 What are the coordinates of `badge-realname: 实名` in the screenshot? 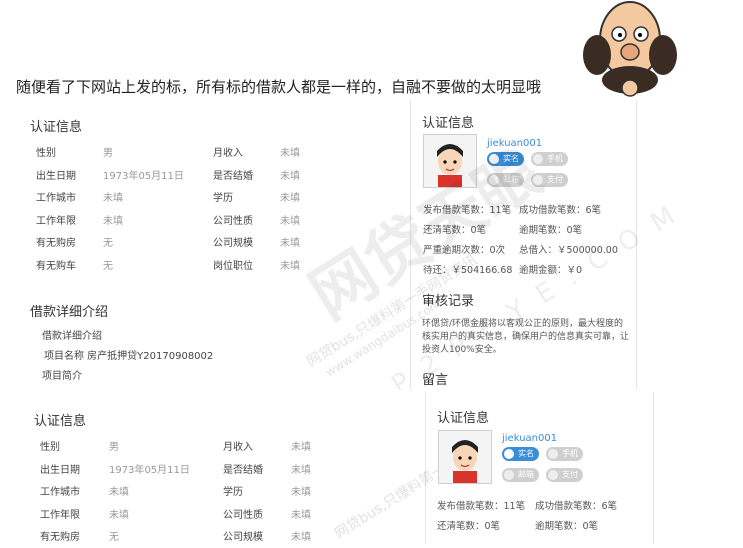 It's located at (505, 159).